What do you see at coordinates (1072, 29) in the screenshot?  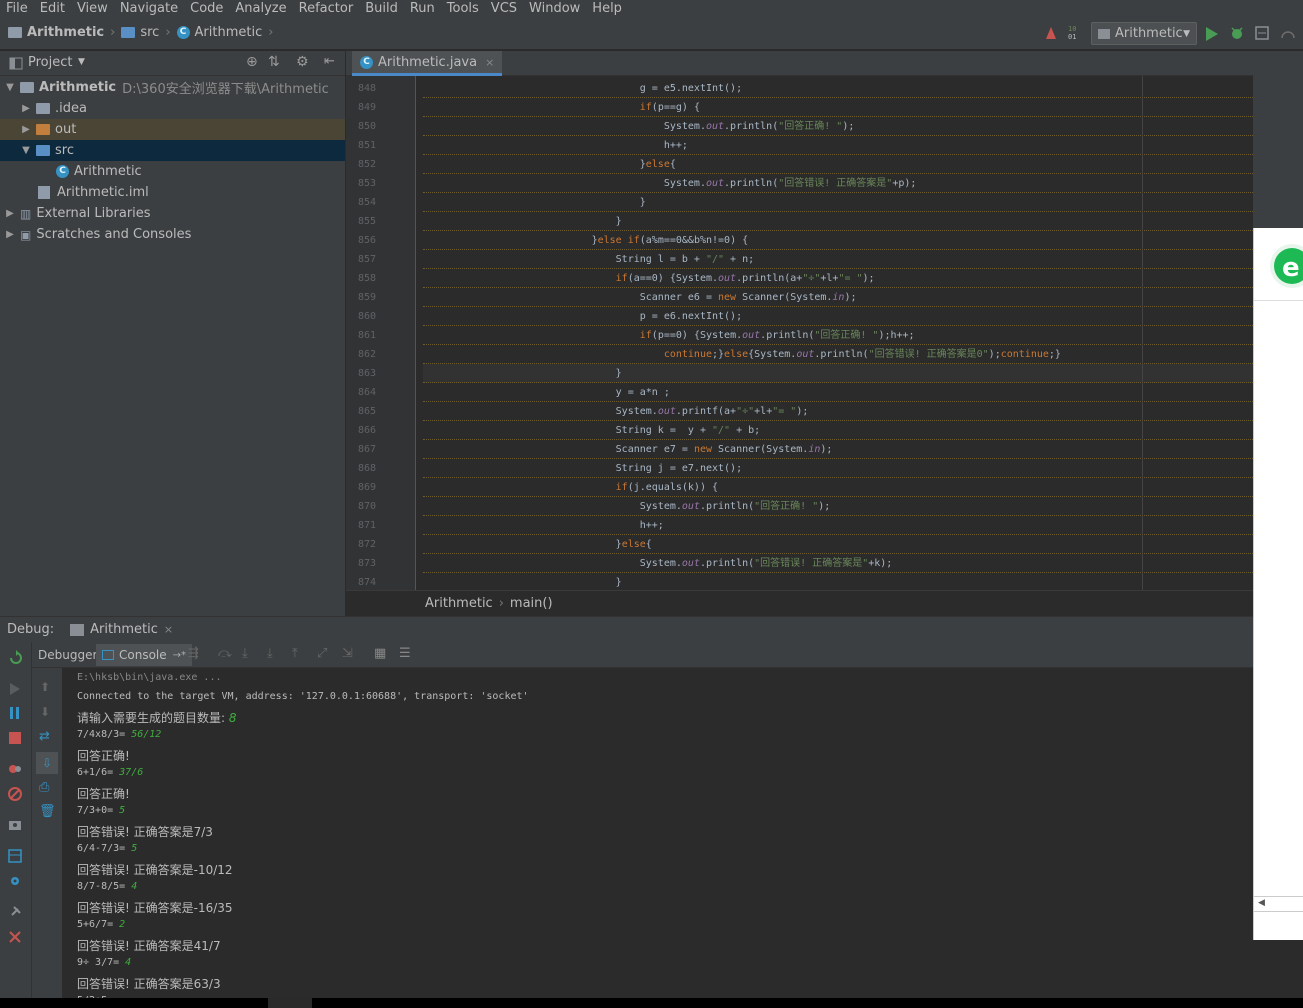 I see `svg-text: 10` at bounding box center [1072, 29].